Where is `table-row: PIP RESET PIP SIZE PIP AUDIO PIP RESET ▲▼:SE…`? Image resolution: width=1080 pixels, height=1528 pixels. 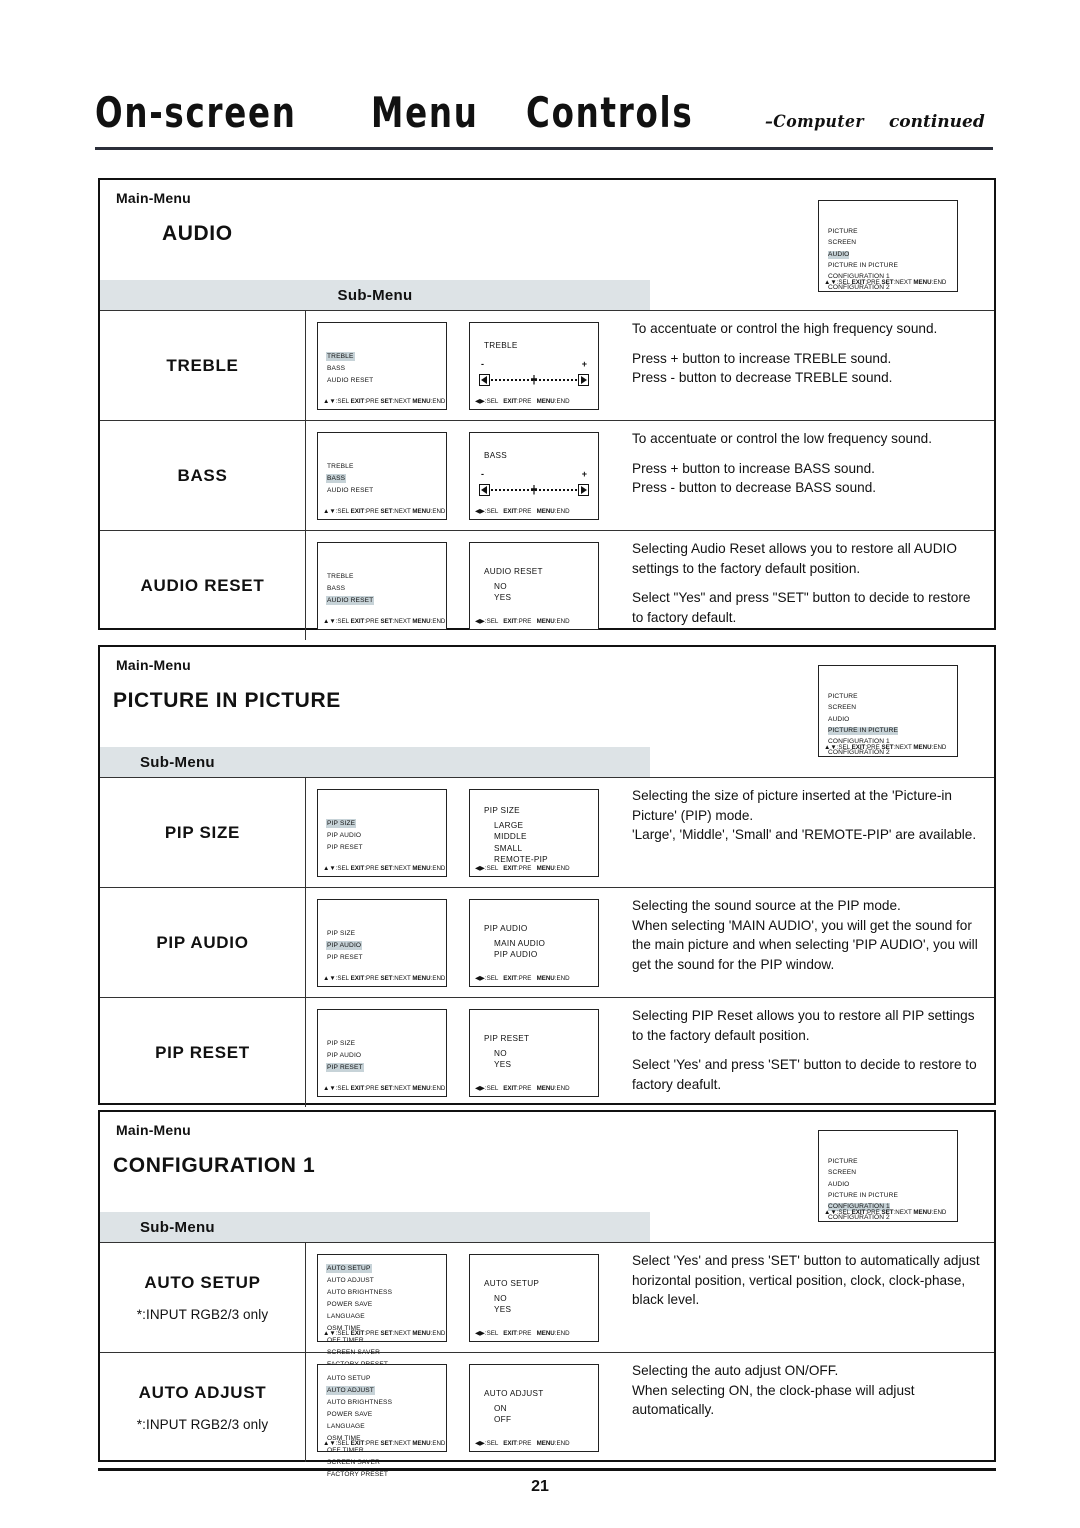
table-row: PIP RESET PIP SIZE PIP AUDIO PIP RESET ▲▼:SE… is located at coordinates (547, 1052).